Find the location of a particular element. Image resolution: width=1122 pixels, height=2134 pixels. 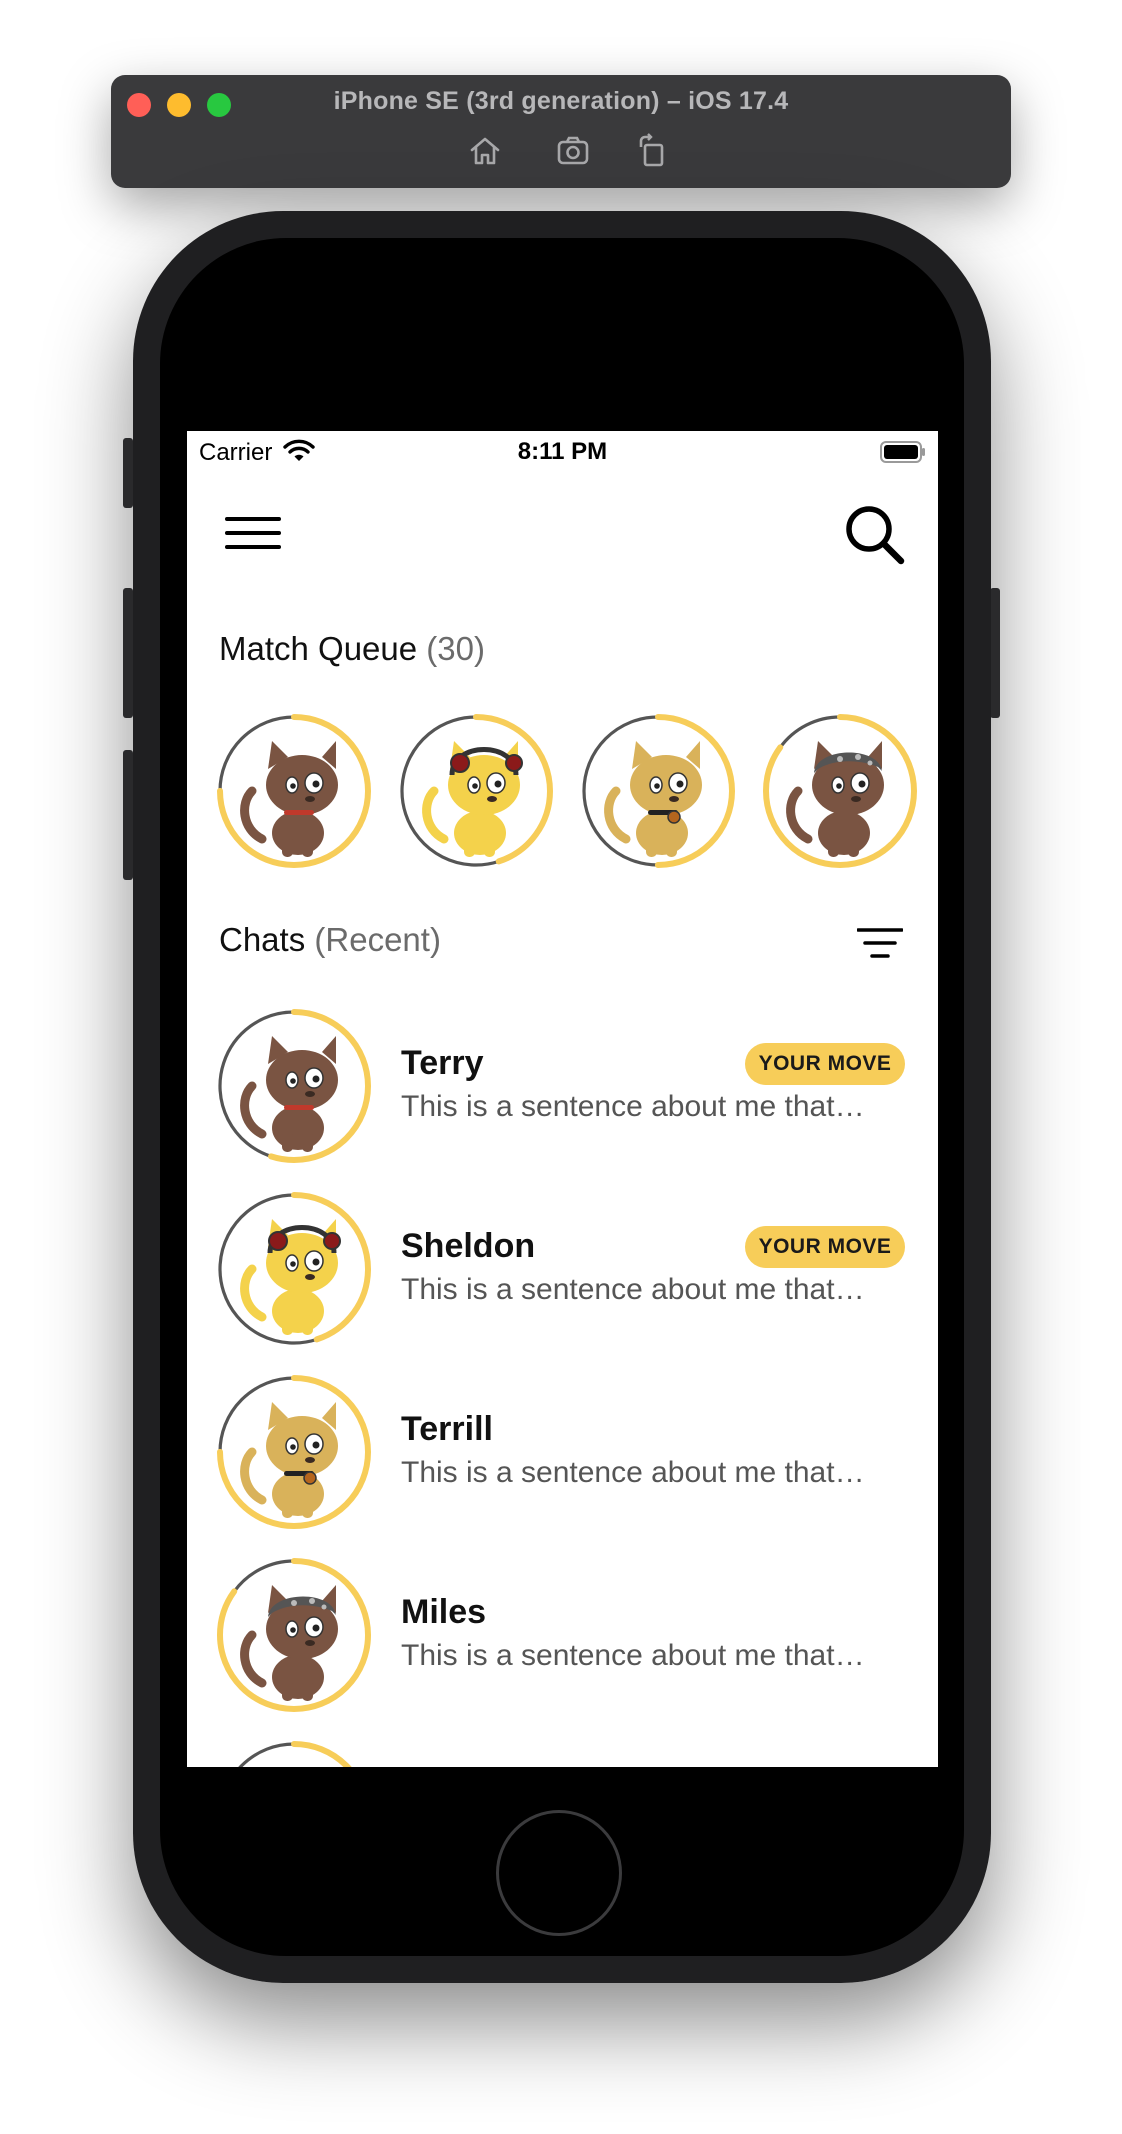

menu-icon is located at coordinates (253, 519).